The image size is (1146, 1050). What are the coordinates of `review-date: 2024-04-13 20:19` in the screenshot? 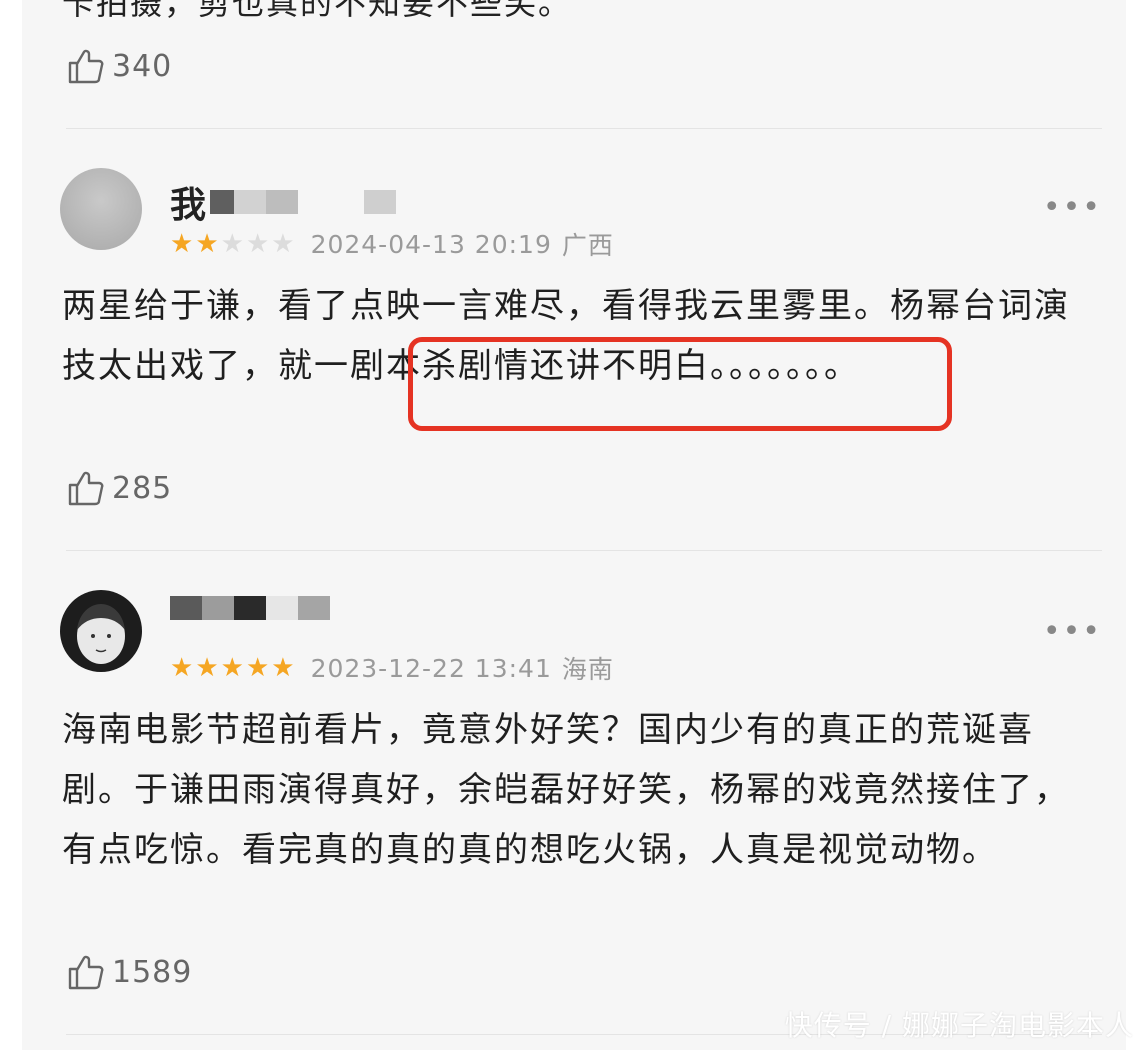 It's located at (431, 244).